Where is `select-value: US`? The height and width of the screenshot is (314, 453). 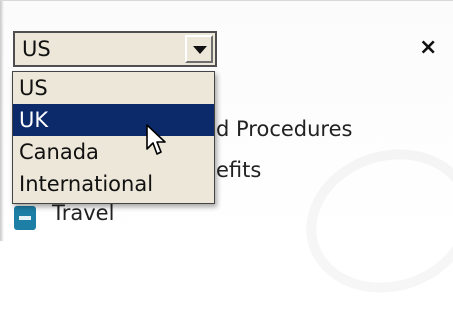
select-value: US is located at coordinates (36, 49).